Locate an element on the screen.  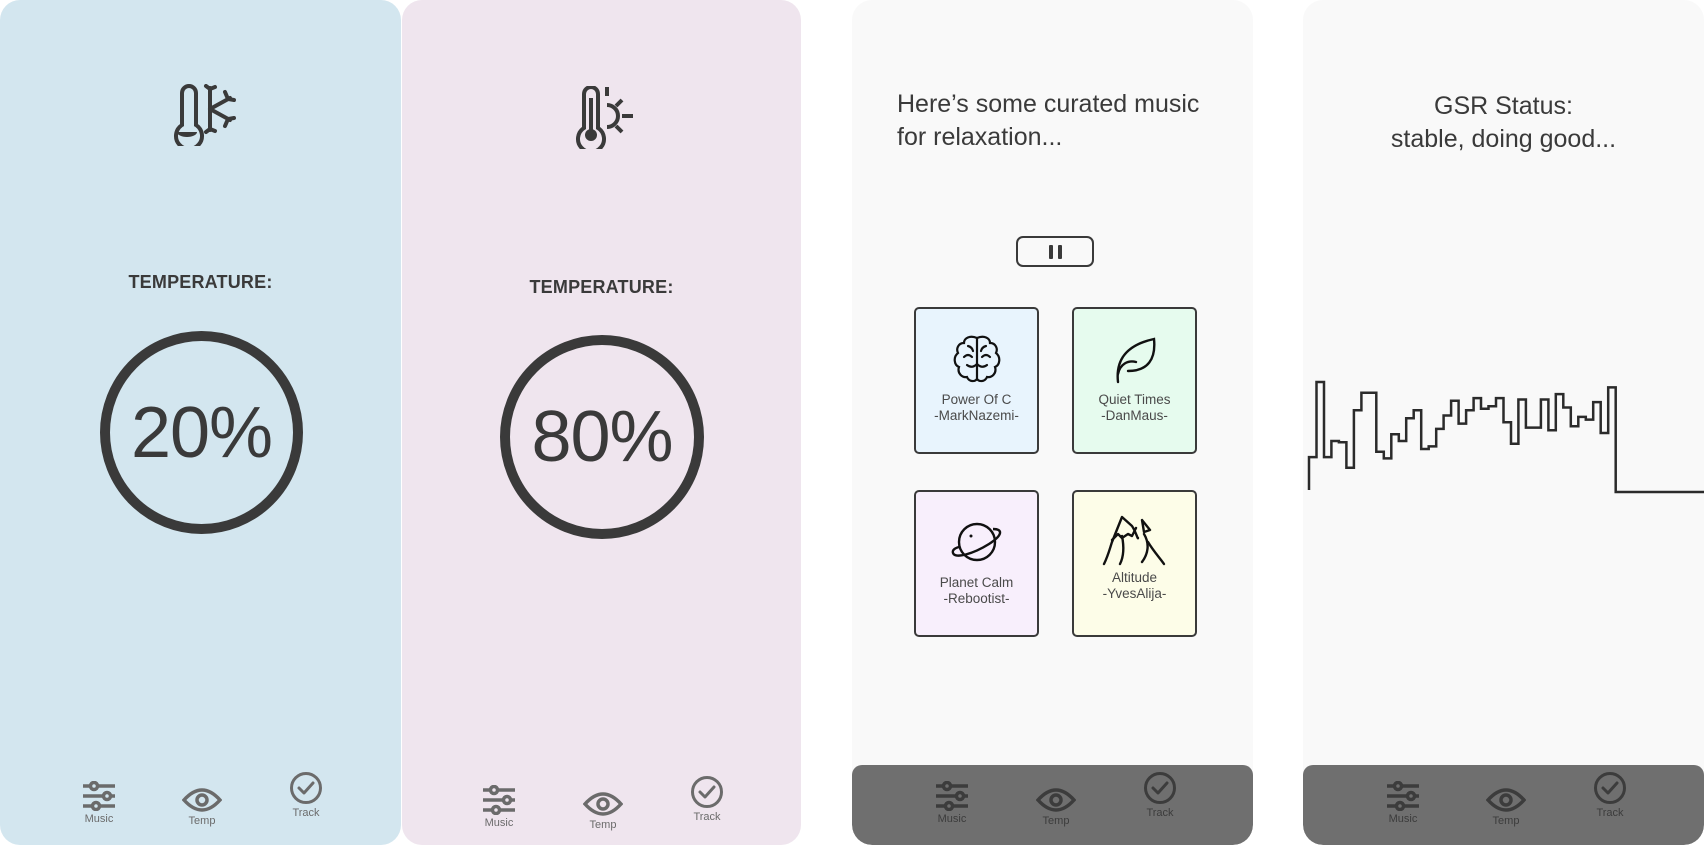
track-artist: -MarkNazemi- is located at coordinates (976, 415).